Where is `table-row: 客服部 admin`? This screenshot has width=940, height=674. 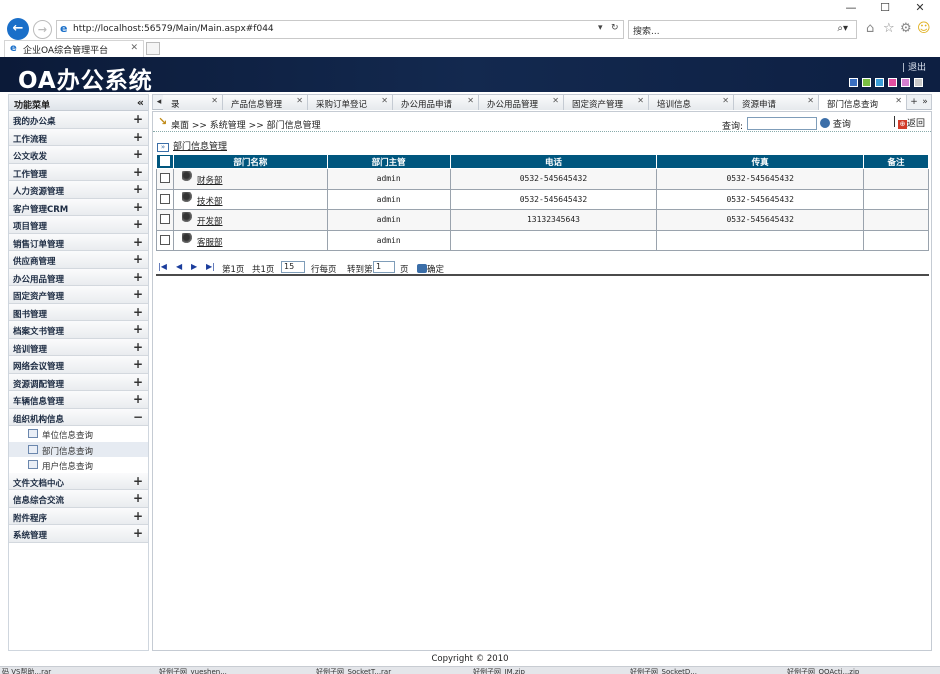 table-row: 客服部 admin is located at coordinates (542, 240).